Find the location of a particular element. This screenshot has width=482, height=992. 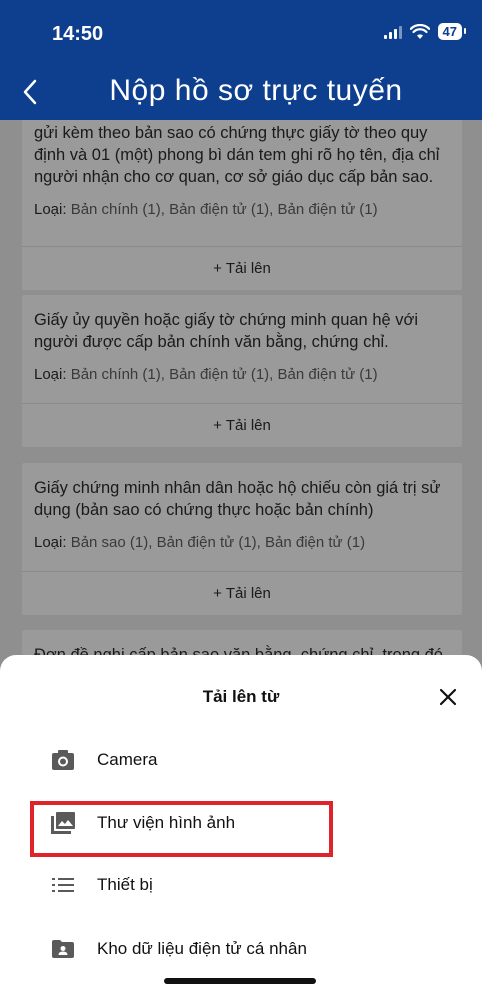

option-camera: Camera is located at coordinates (241, 760).